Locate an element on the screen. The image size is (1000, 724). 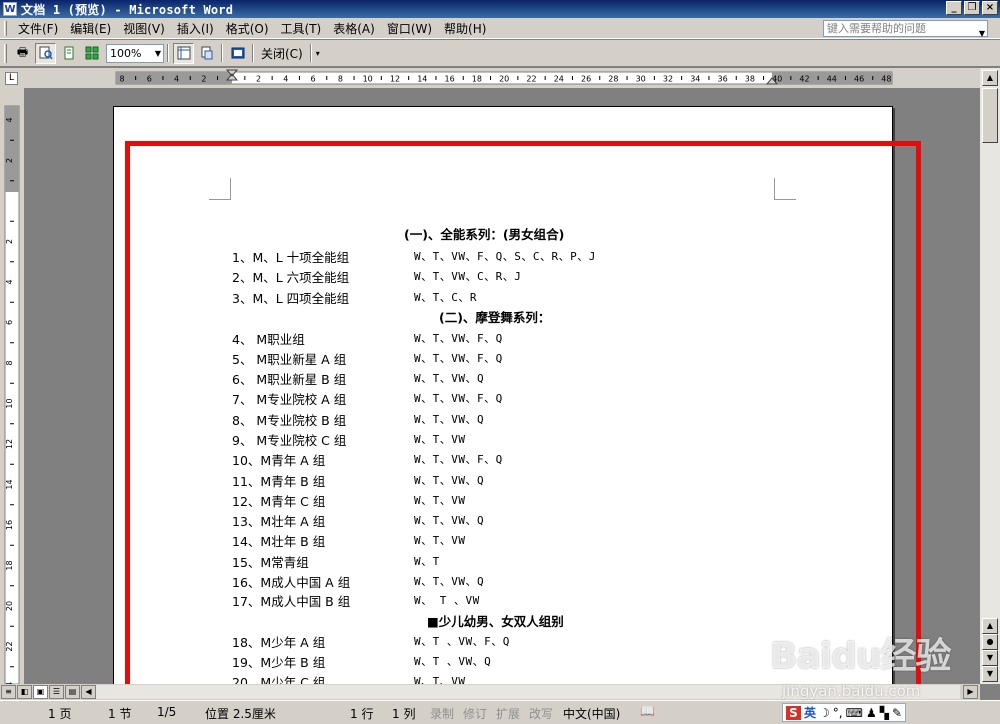
menu-format: 格式(O) is located at coordinates (247, 28).